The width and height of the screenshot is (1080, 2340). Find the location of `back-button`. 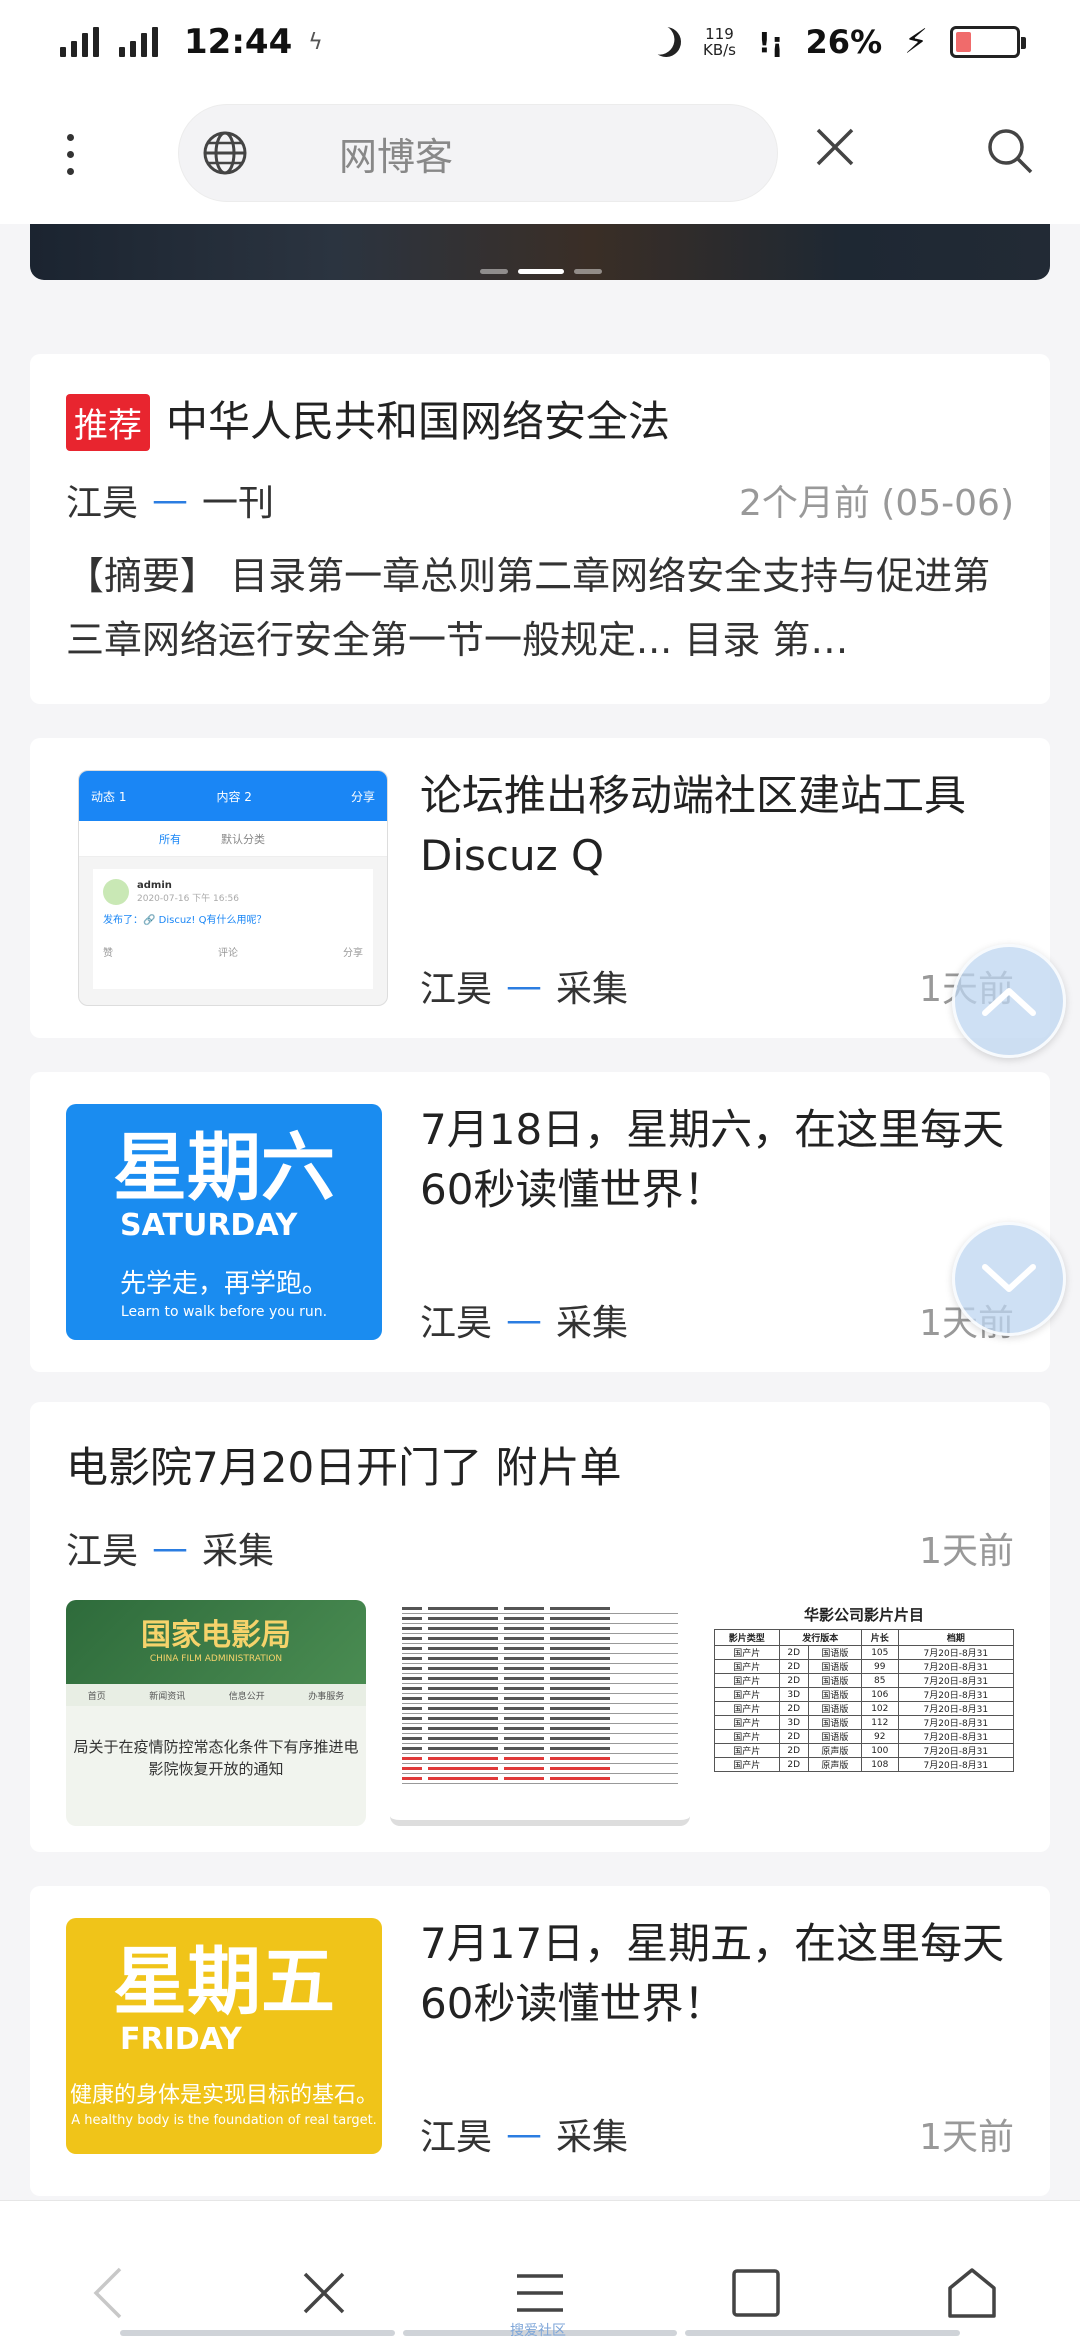

back-button is located at coordinates (108, 2293).